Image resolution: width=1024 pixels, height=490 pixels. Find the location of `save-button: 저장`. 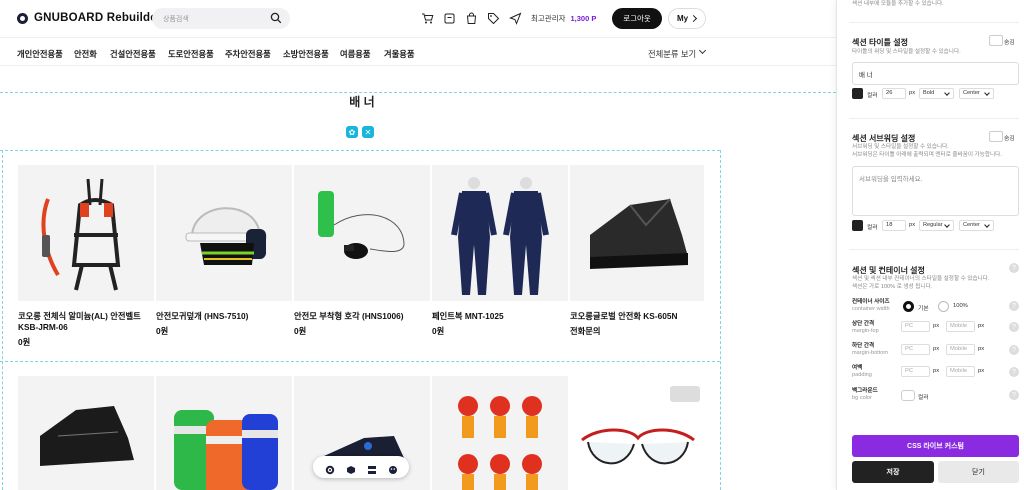

save-button: 저장 is located at coordinates (893, 472).